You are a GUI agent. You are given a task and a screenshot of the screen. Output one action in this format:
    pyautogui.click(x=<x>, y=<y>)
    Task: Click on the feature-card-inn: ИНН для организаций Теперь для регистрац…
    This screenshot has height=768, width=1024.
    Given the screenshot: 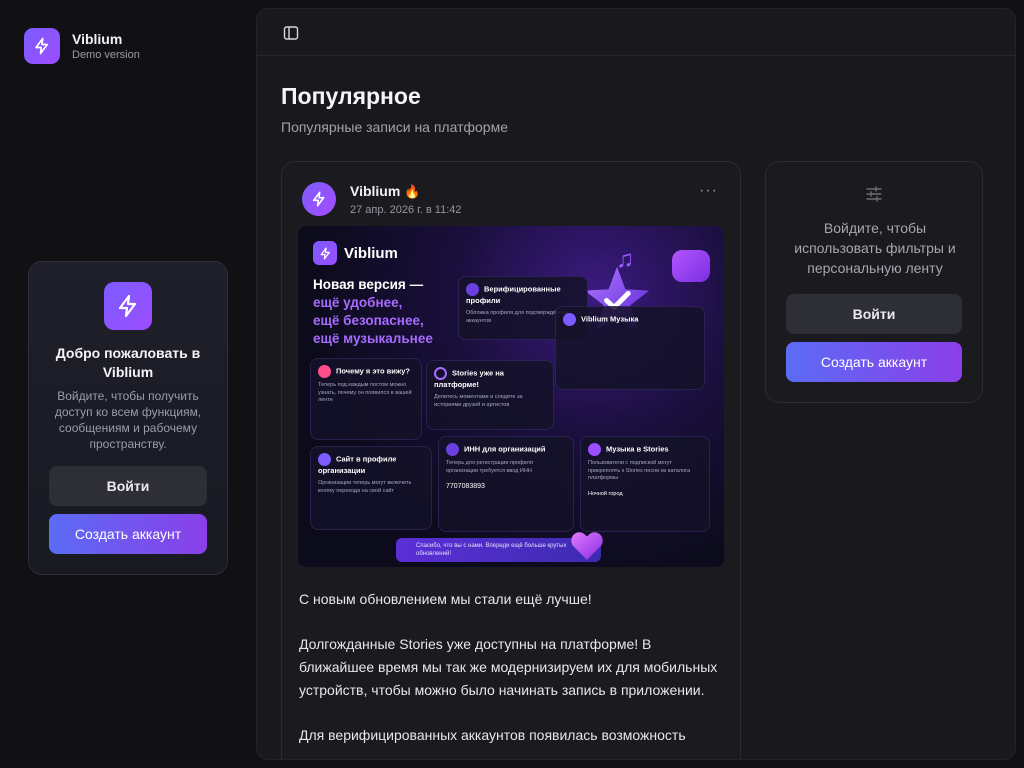 What is the action you would take?
    pyautogui.click(x=506, y=484)
    